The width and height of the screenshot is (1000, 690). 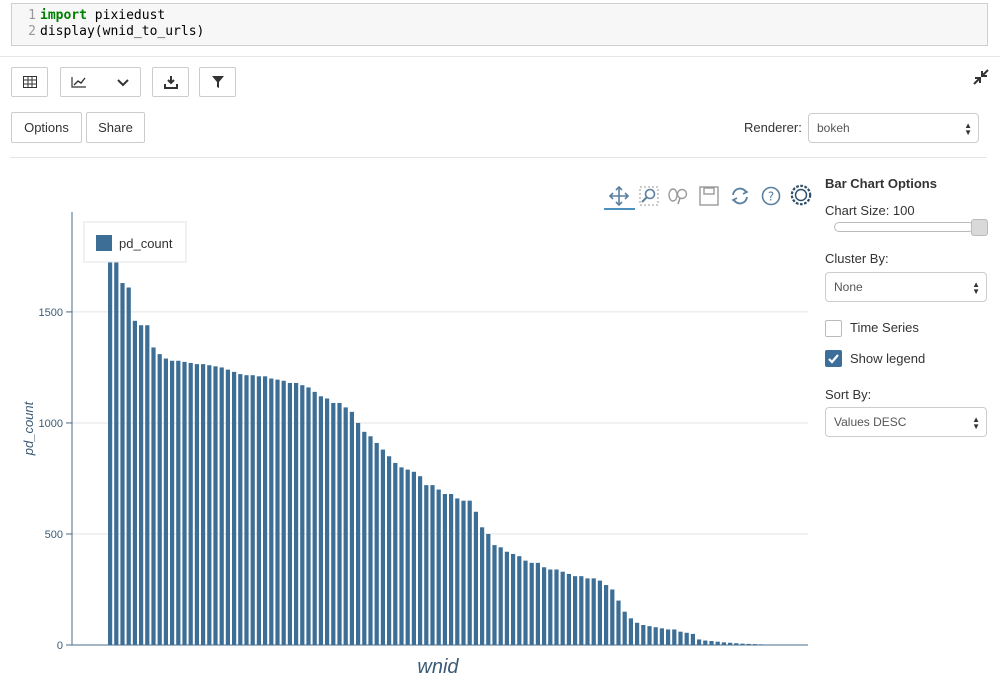 I want to click on show-legend-checkbox, so click(x=833, y=358).